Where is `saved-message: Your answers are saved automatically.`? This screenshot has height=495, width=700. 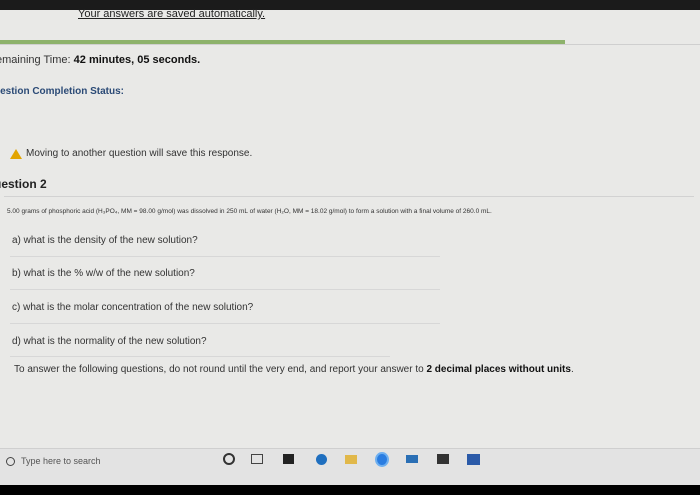
saved-message: Your answers are saved automatically. is located at coordinates (172, 14).